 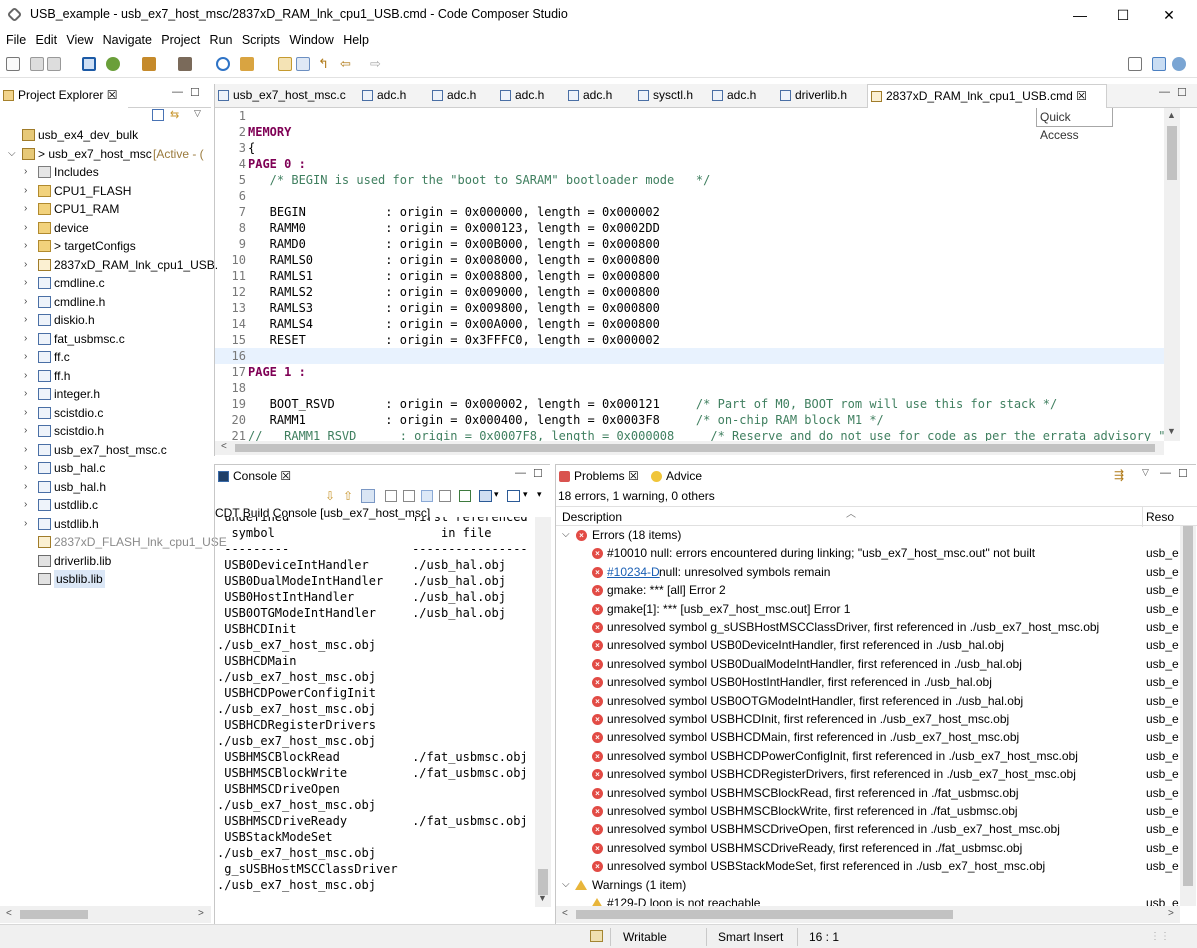 What do you see at coordinates (1182, 92) in the screenshot?
I see `editor-maximize-icon: ☐` at bounding box center [1182, 92].